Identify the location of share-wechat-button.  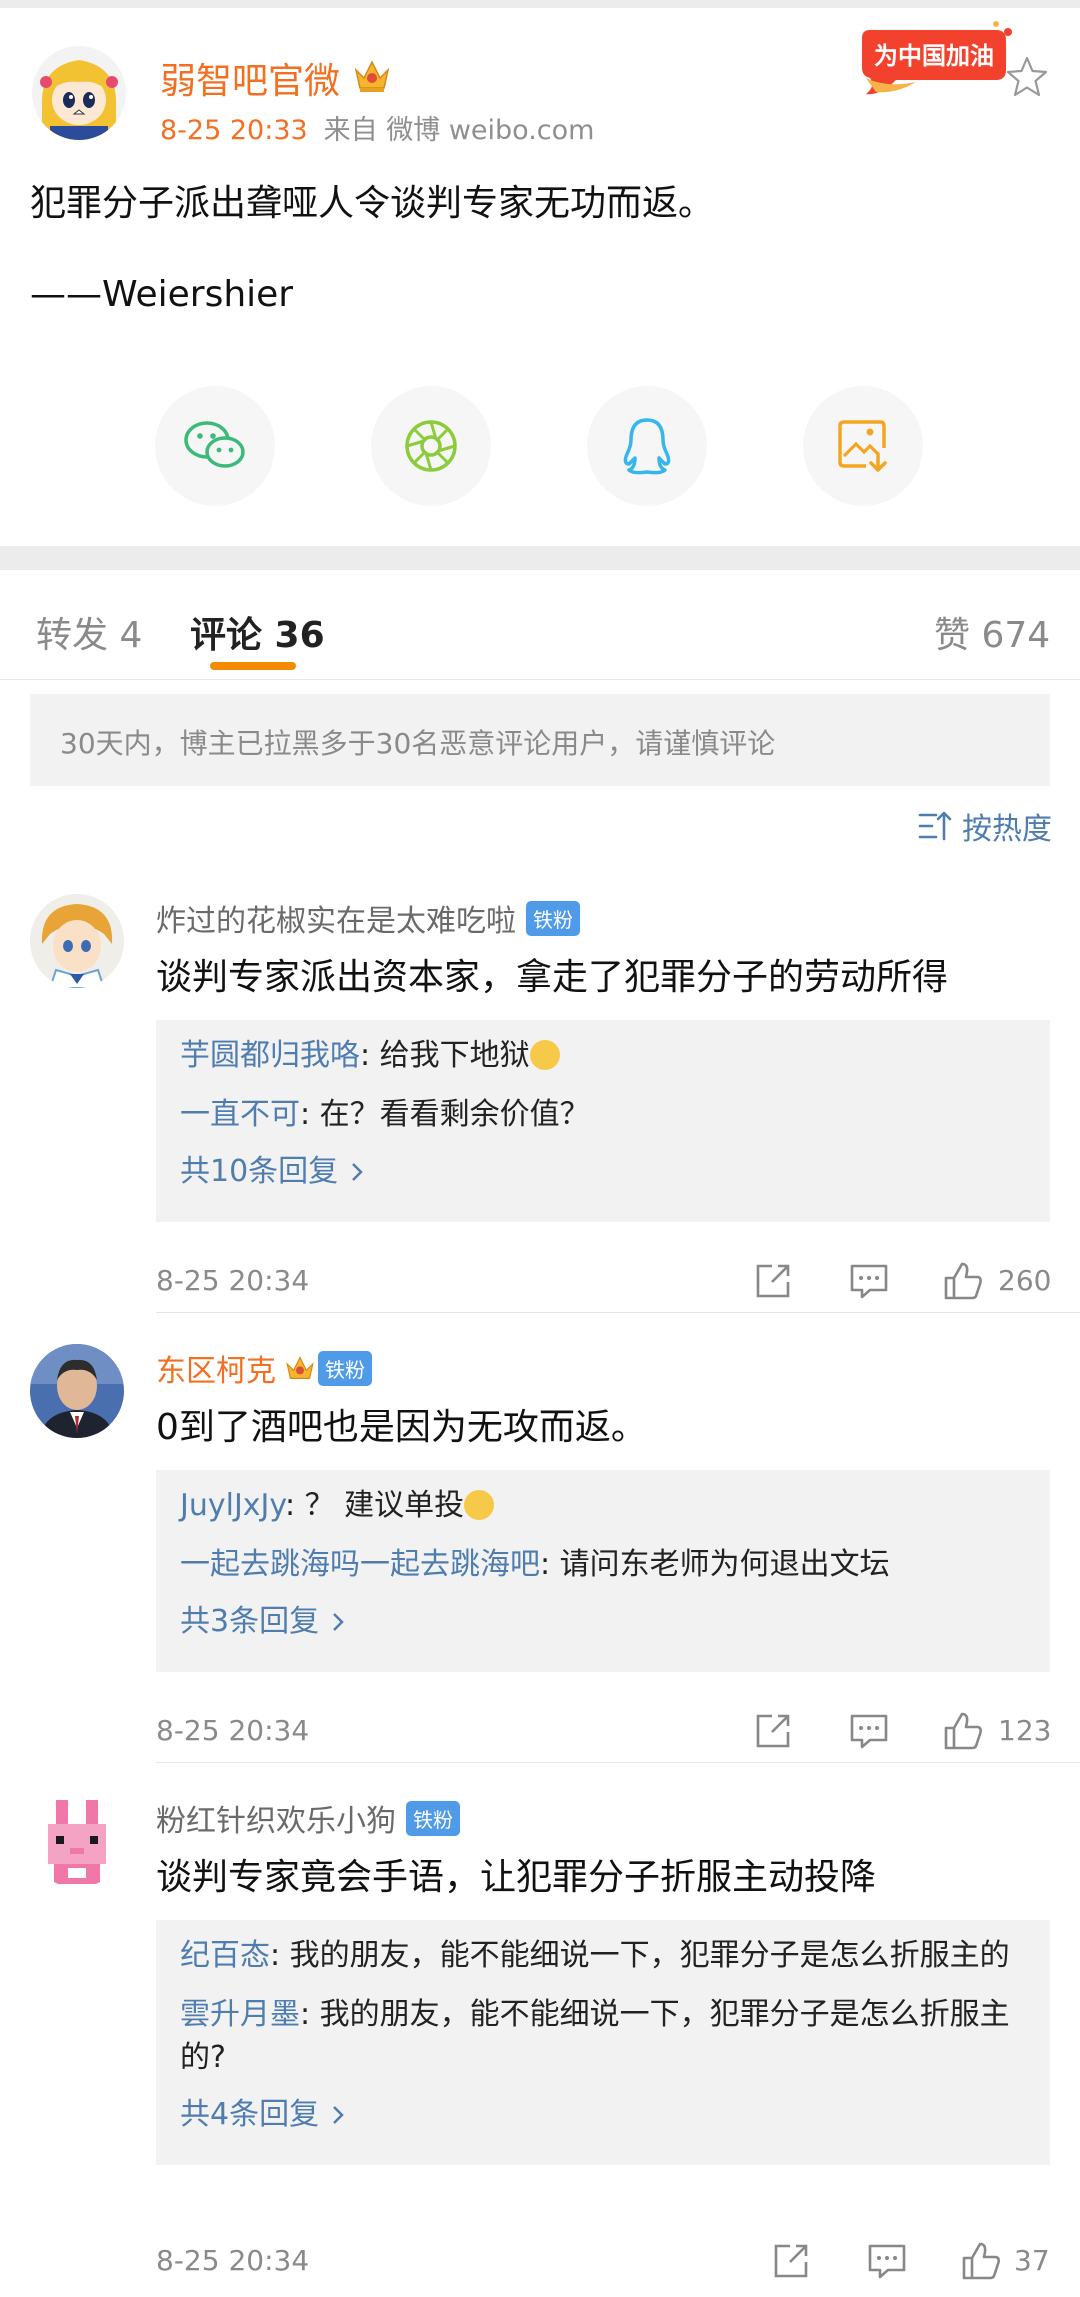
(215, 446).